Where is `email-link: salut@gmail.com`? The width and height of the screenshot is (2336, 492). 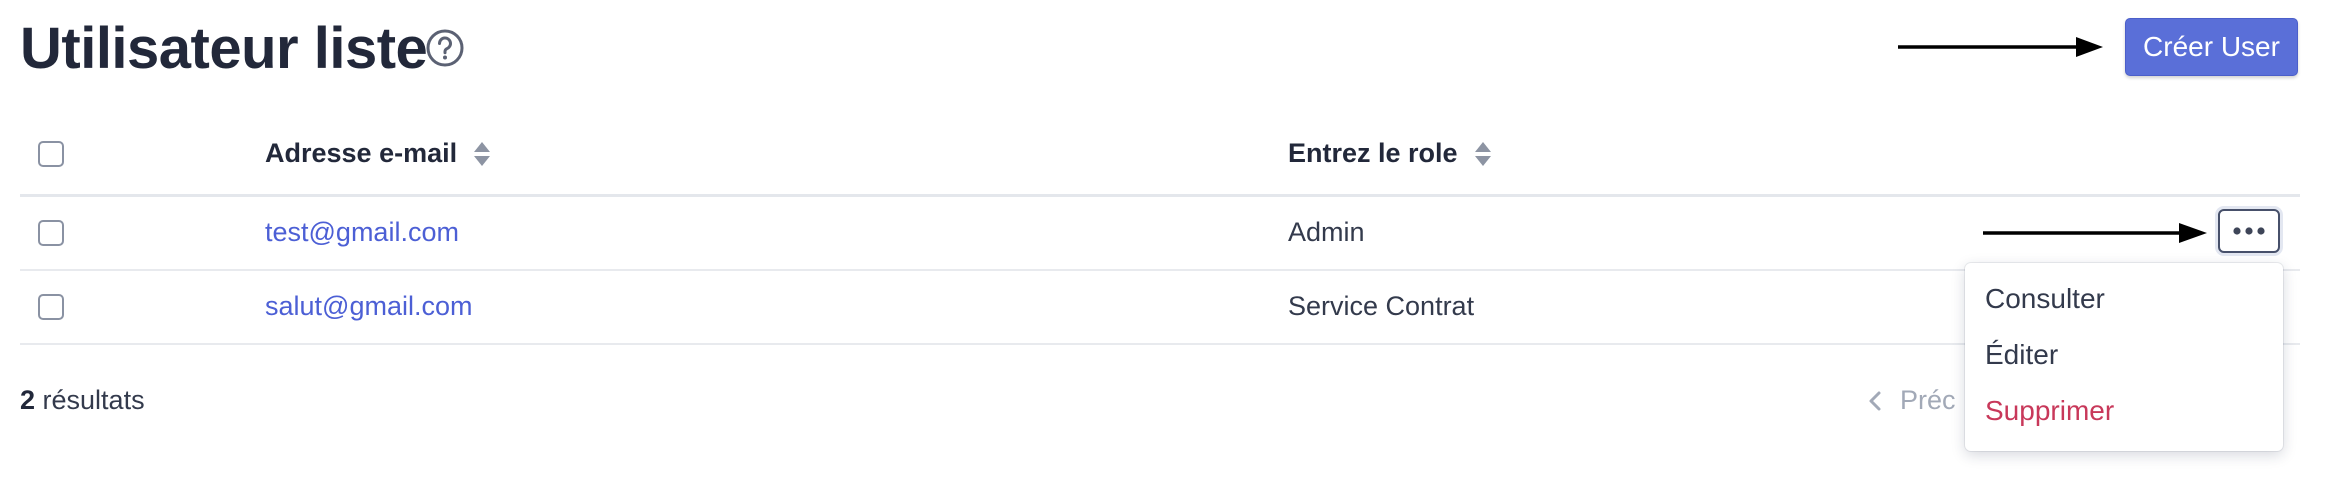
email-link: salut@gmail.com is located at coordinates (368, 306).